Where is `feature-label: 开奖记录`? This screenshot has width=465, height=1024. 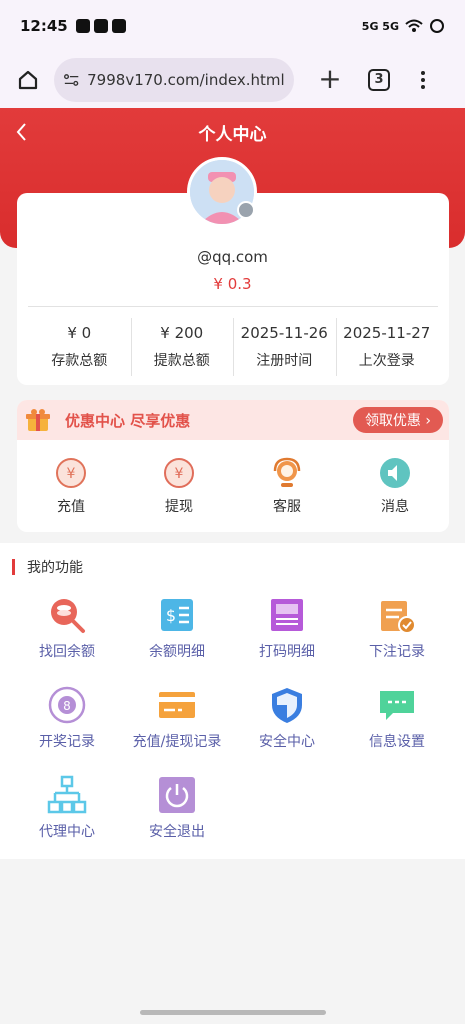
feature-label: 开奖记录 is located at coordinates (67, 742).